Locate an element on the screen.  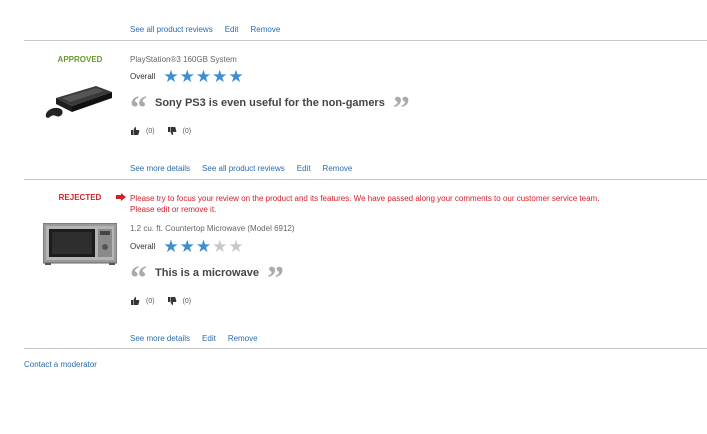
rejection-prefix: Please is located at coordinates (143, 209).